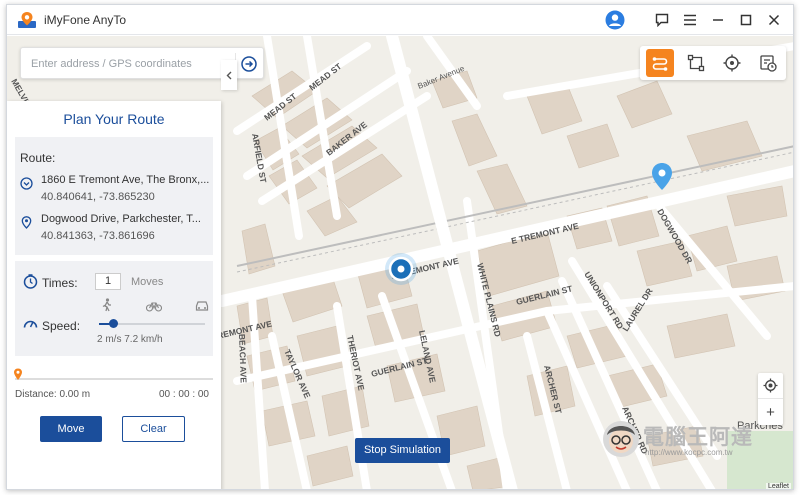 The height and width of the screenshot is (495, 800). Describe the element at coordinates (147, 282) in the screenshot. I see `moves-label: Moves` at that location.